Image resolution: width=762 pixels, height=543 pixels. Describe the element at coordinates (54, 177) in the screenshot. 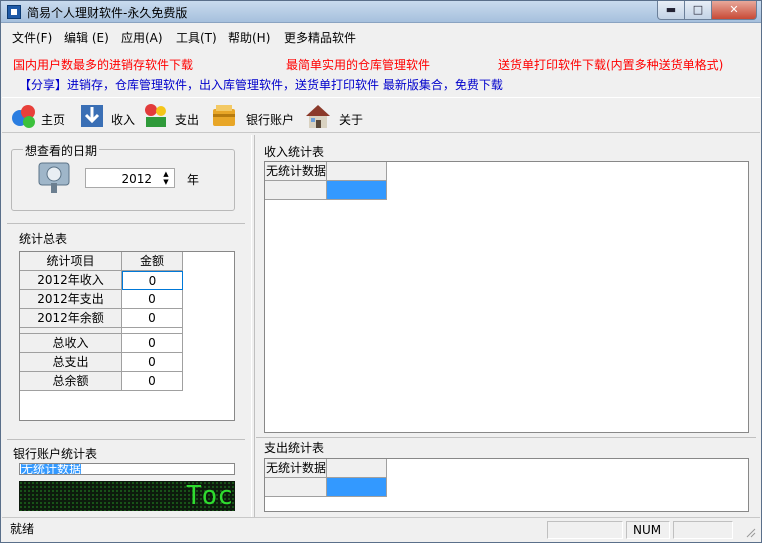

I see `calendar-query-icon` at that location.